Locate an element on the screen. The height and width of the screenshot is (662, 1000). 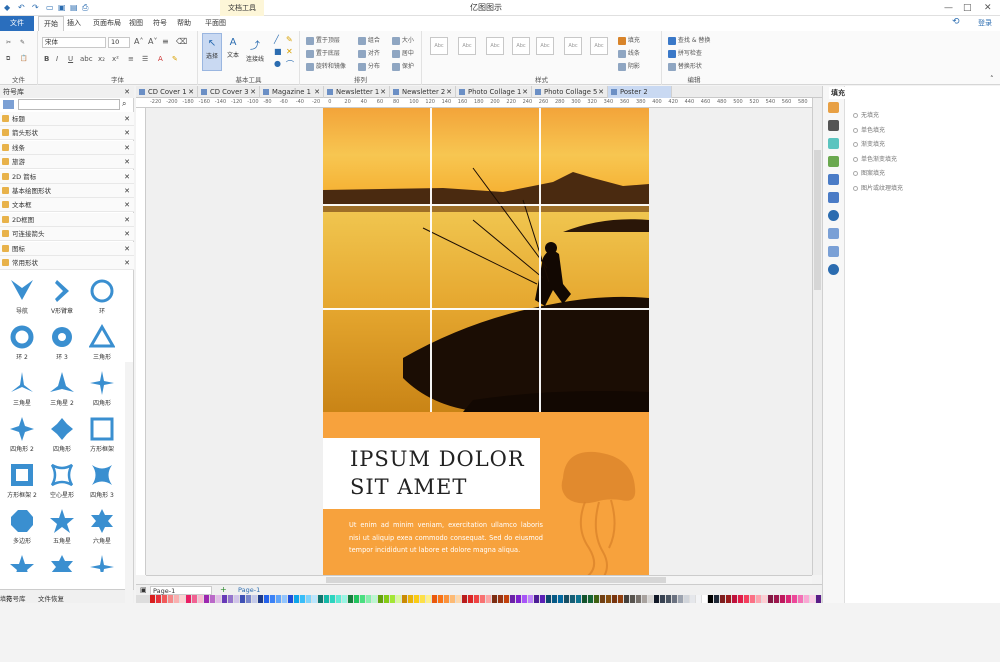
library-category-row: 图标 ✕ is located at coordinates (67, 248).